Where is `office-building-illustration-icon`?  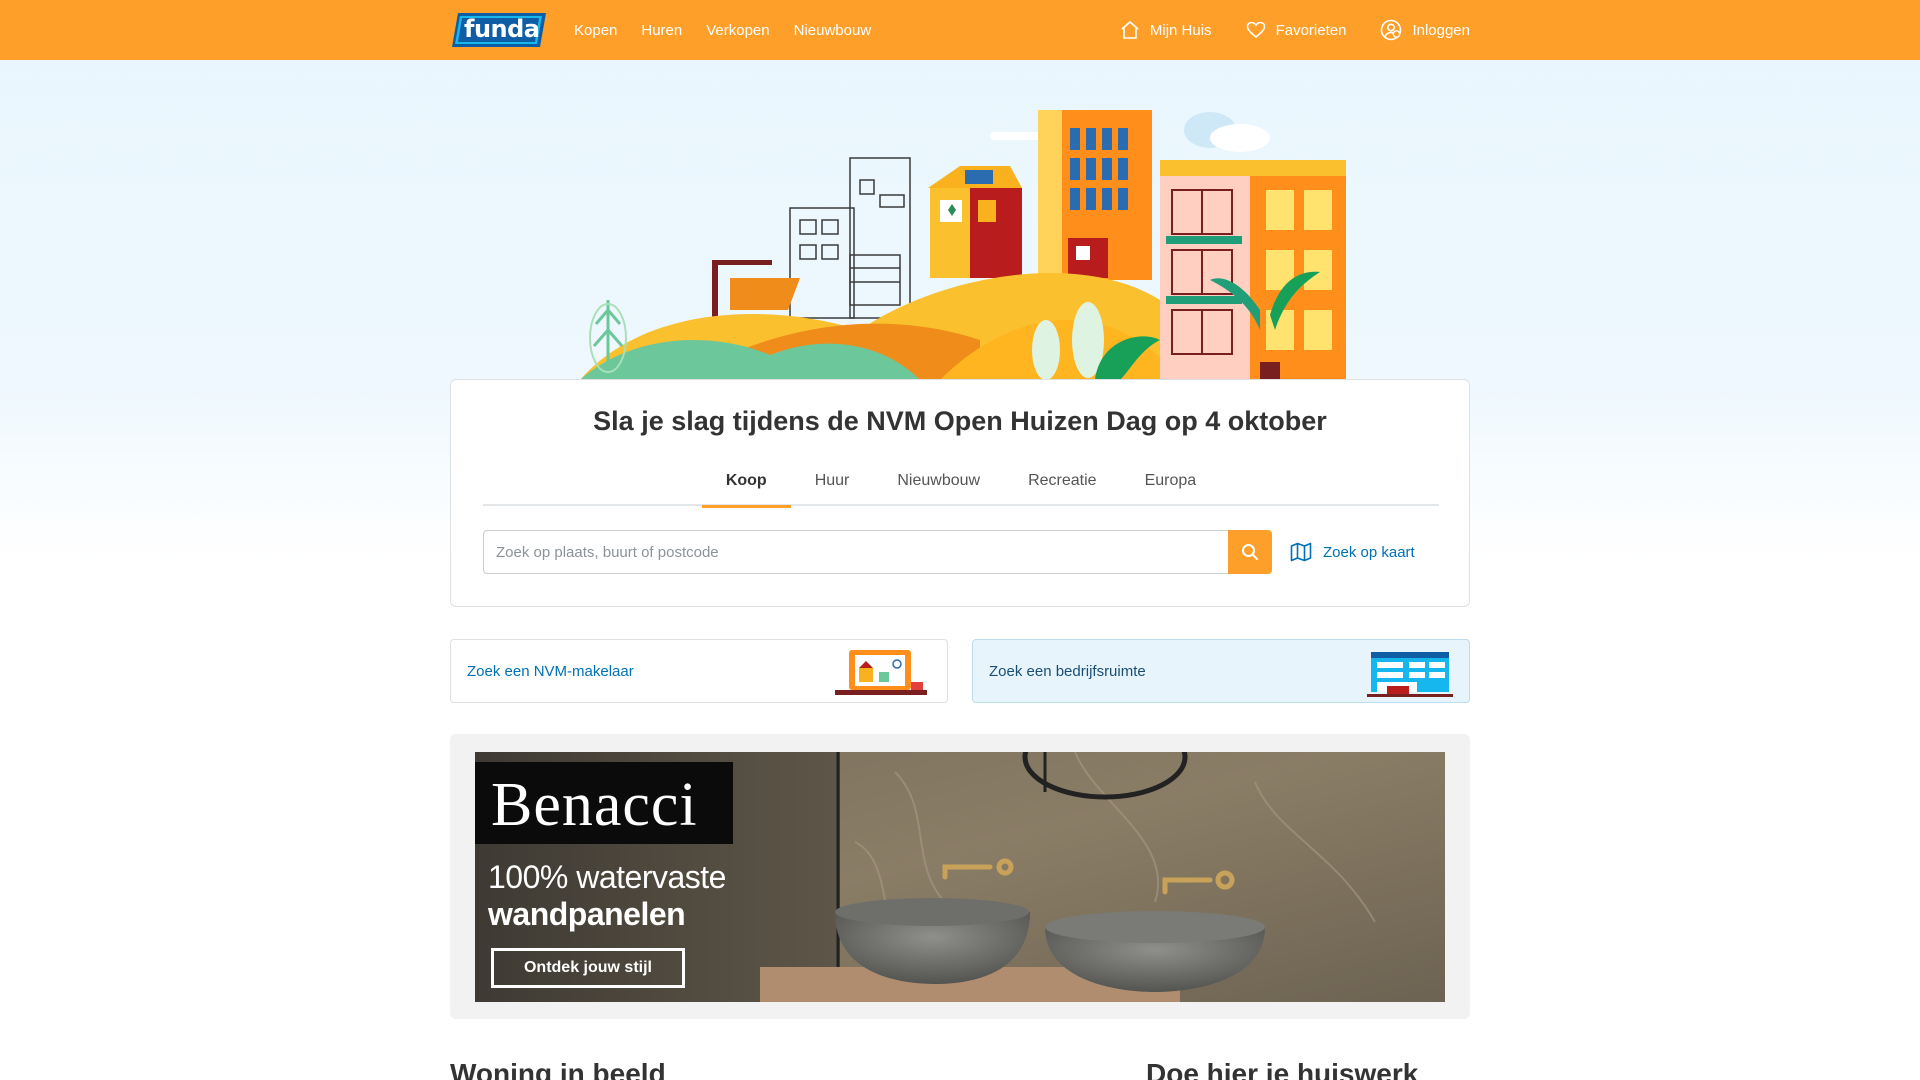 office-building-illustration-icon is located at coordinates (1410, 674).